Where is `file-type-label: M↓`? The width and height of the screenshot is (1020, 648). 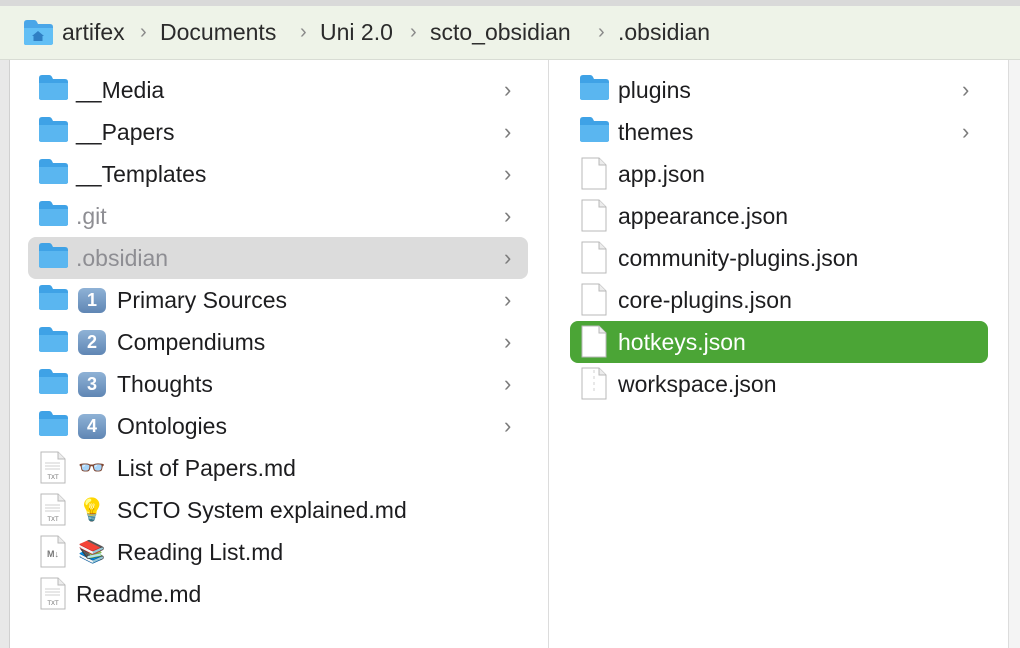
file-type-label: M↓ is located at coordinates (53, 554).